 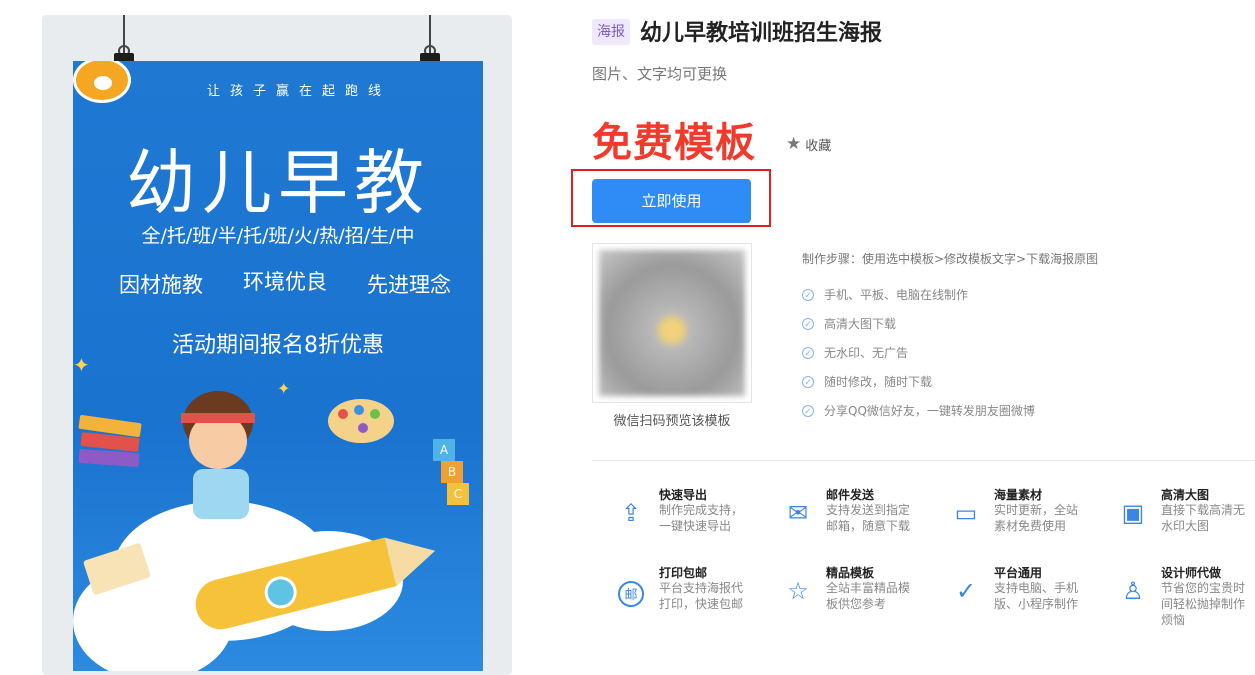 What do you see at coordinates (1036, 518) in the screenshot?
I see `feature-desc: 实时更新，全站素材免费使用` at bounding box center [1036, 518].